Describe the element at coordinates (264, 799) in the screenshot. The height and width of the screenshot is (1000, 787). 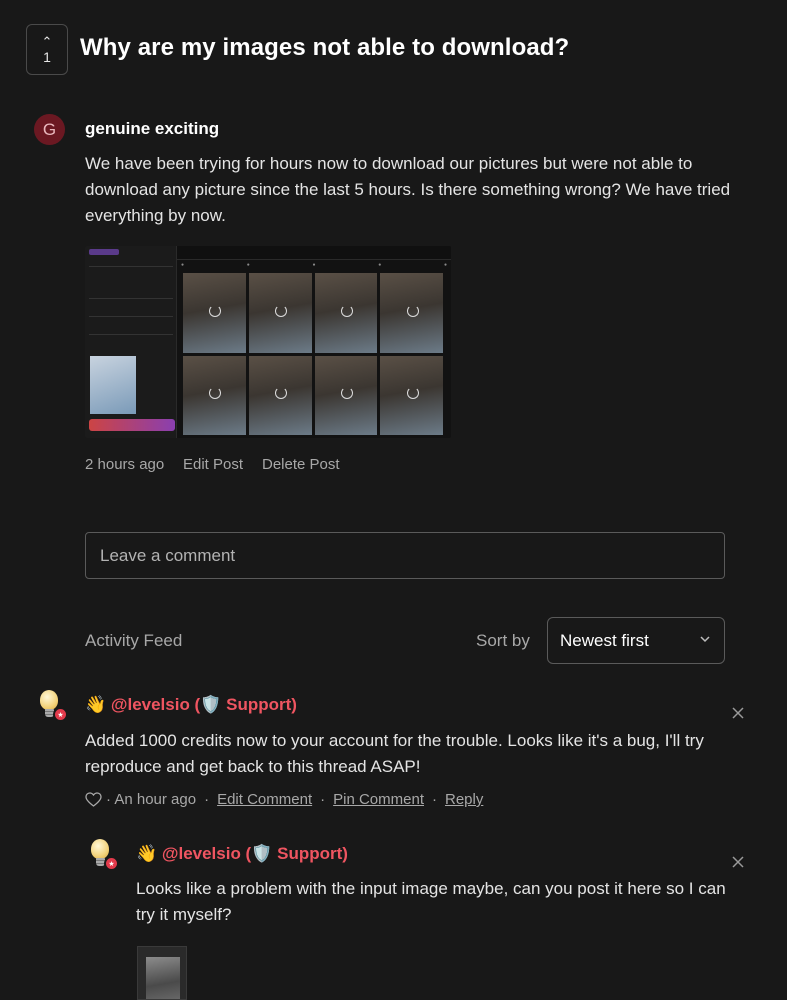
I see `edit-comment-link: Edit Comment` at that location.